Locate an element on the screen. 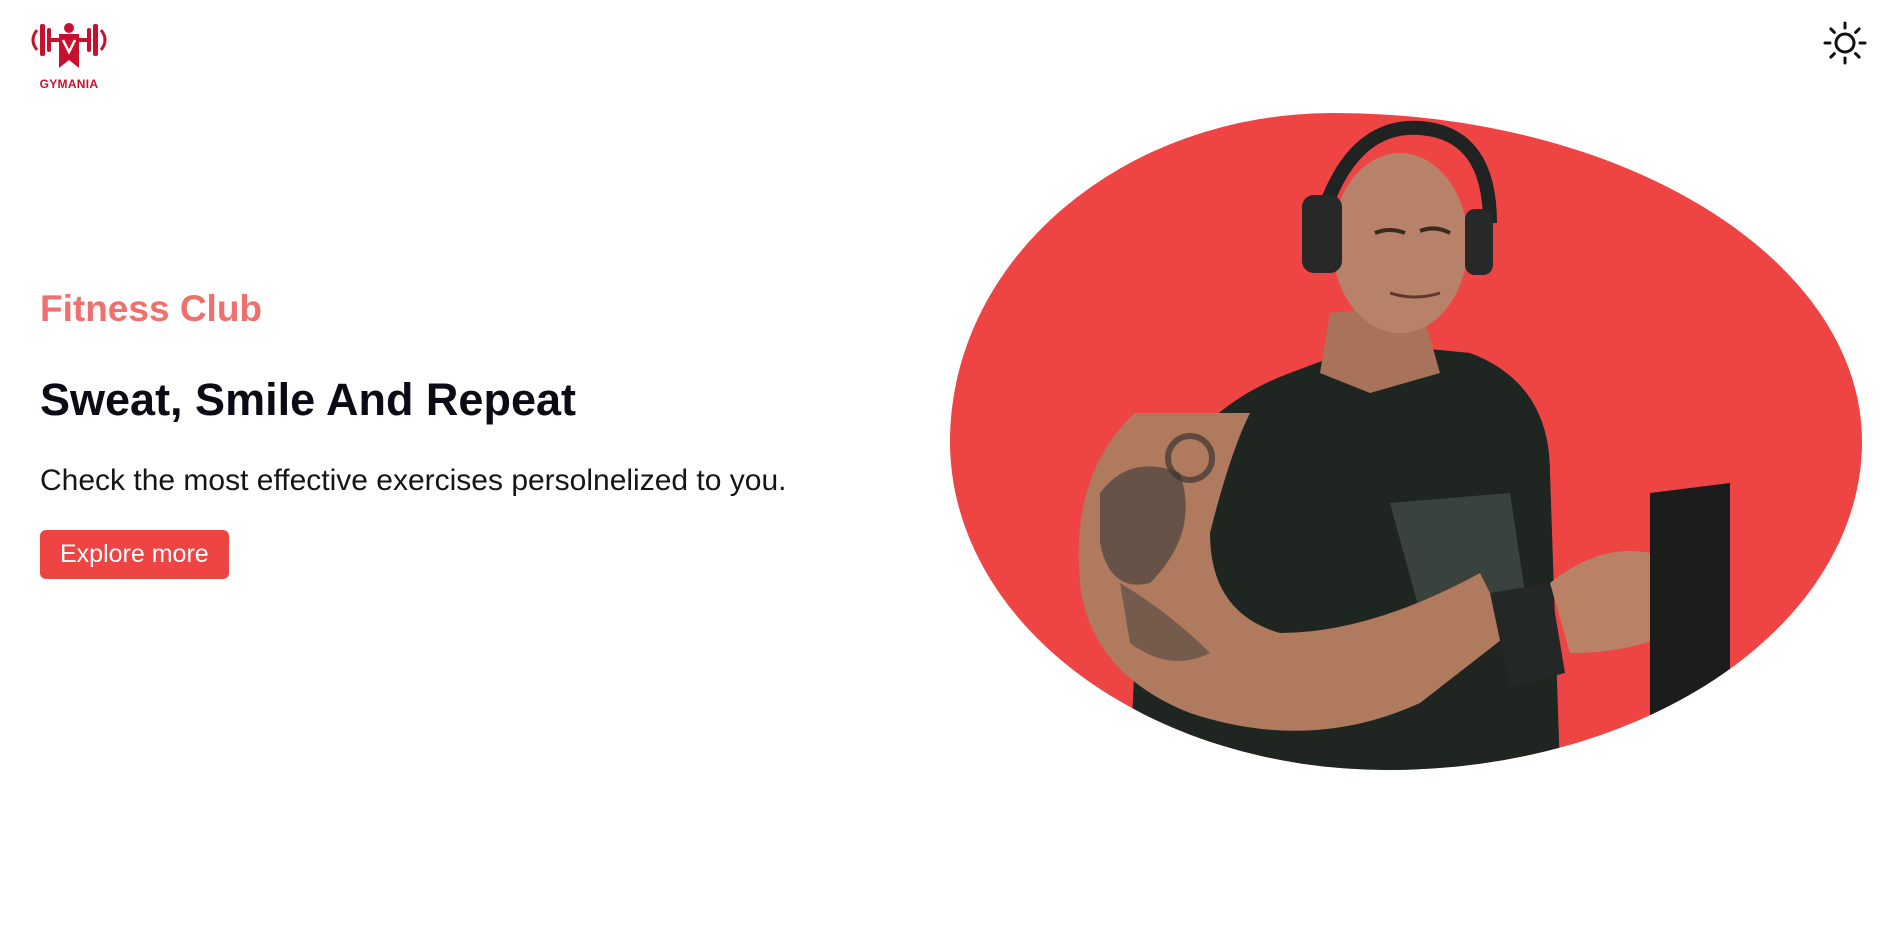 The height and width of the screenshot is (933, 1892). brand-name: GYMANIA is located at coordinates (69, 84).